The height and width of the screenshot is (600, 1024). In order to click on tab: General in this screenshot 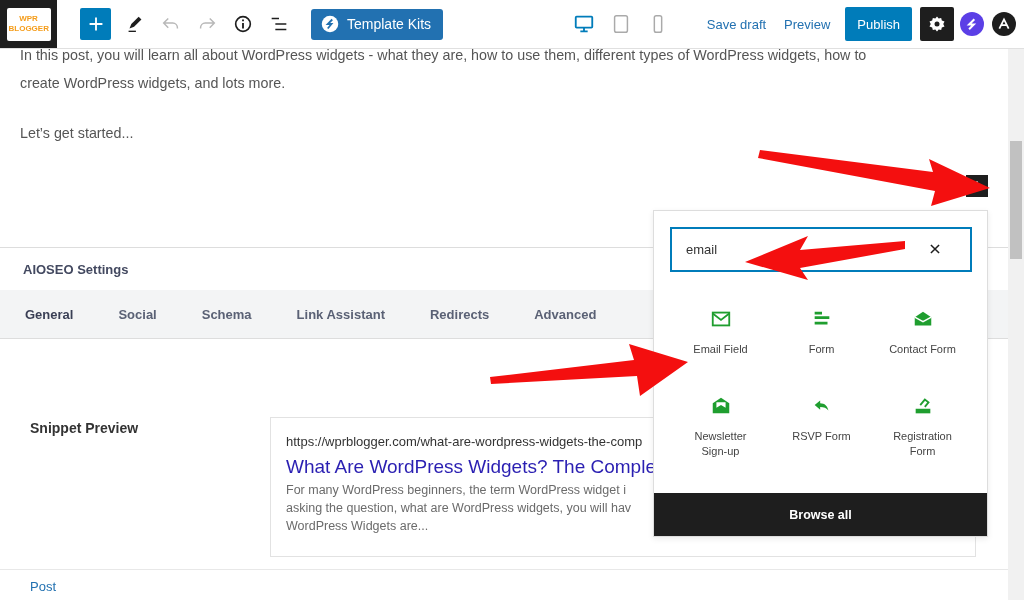, I will do `click(49, 314)`.